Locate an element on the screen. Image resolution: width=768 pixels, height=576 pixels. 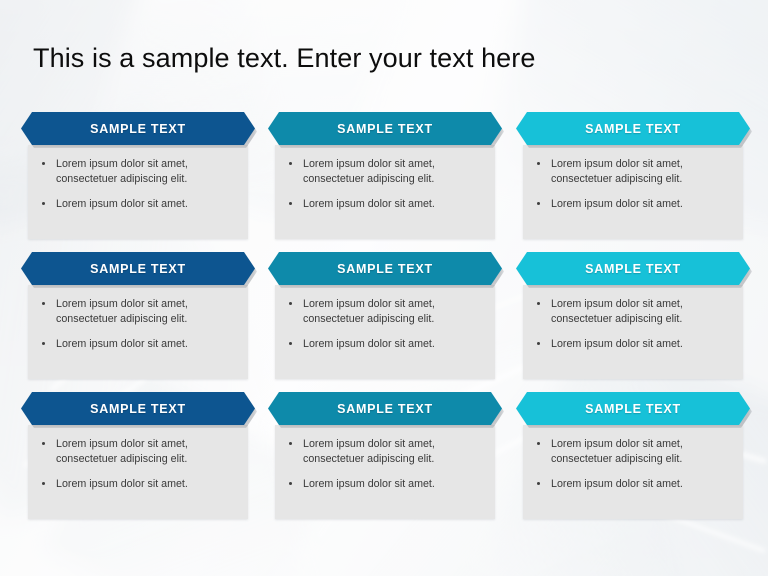
card-banner-r1c3: SAMPLE TEXT is located at coordinates (633, 128).